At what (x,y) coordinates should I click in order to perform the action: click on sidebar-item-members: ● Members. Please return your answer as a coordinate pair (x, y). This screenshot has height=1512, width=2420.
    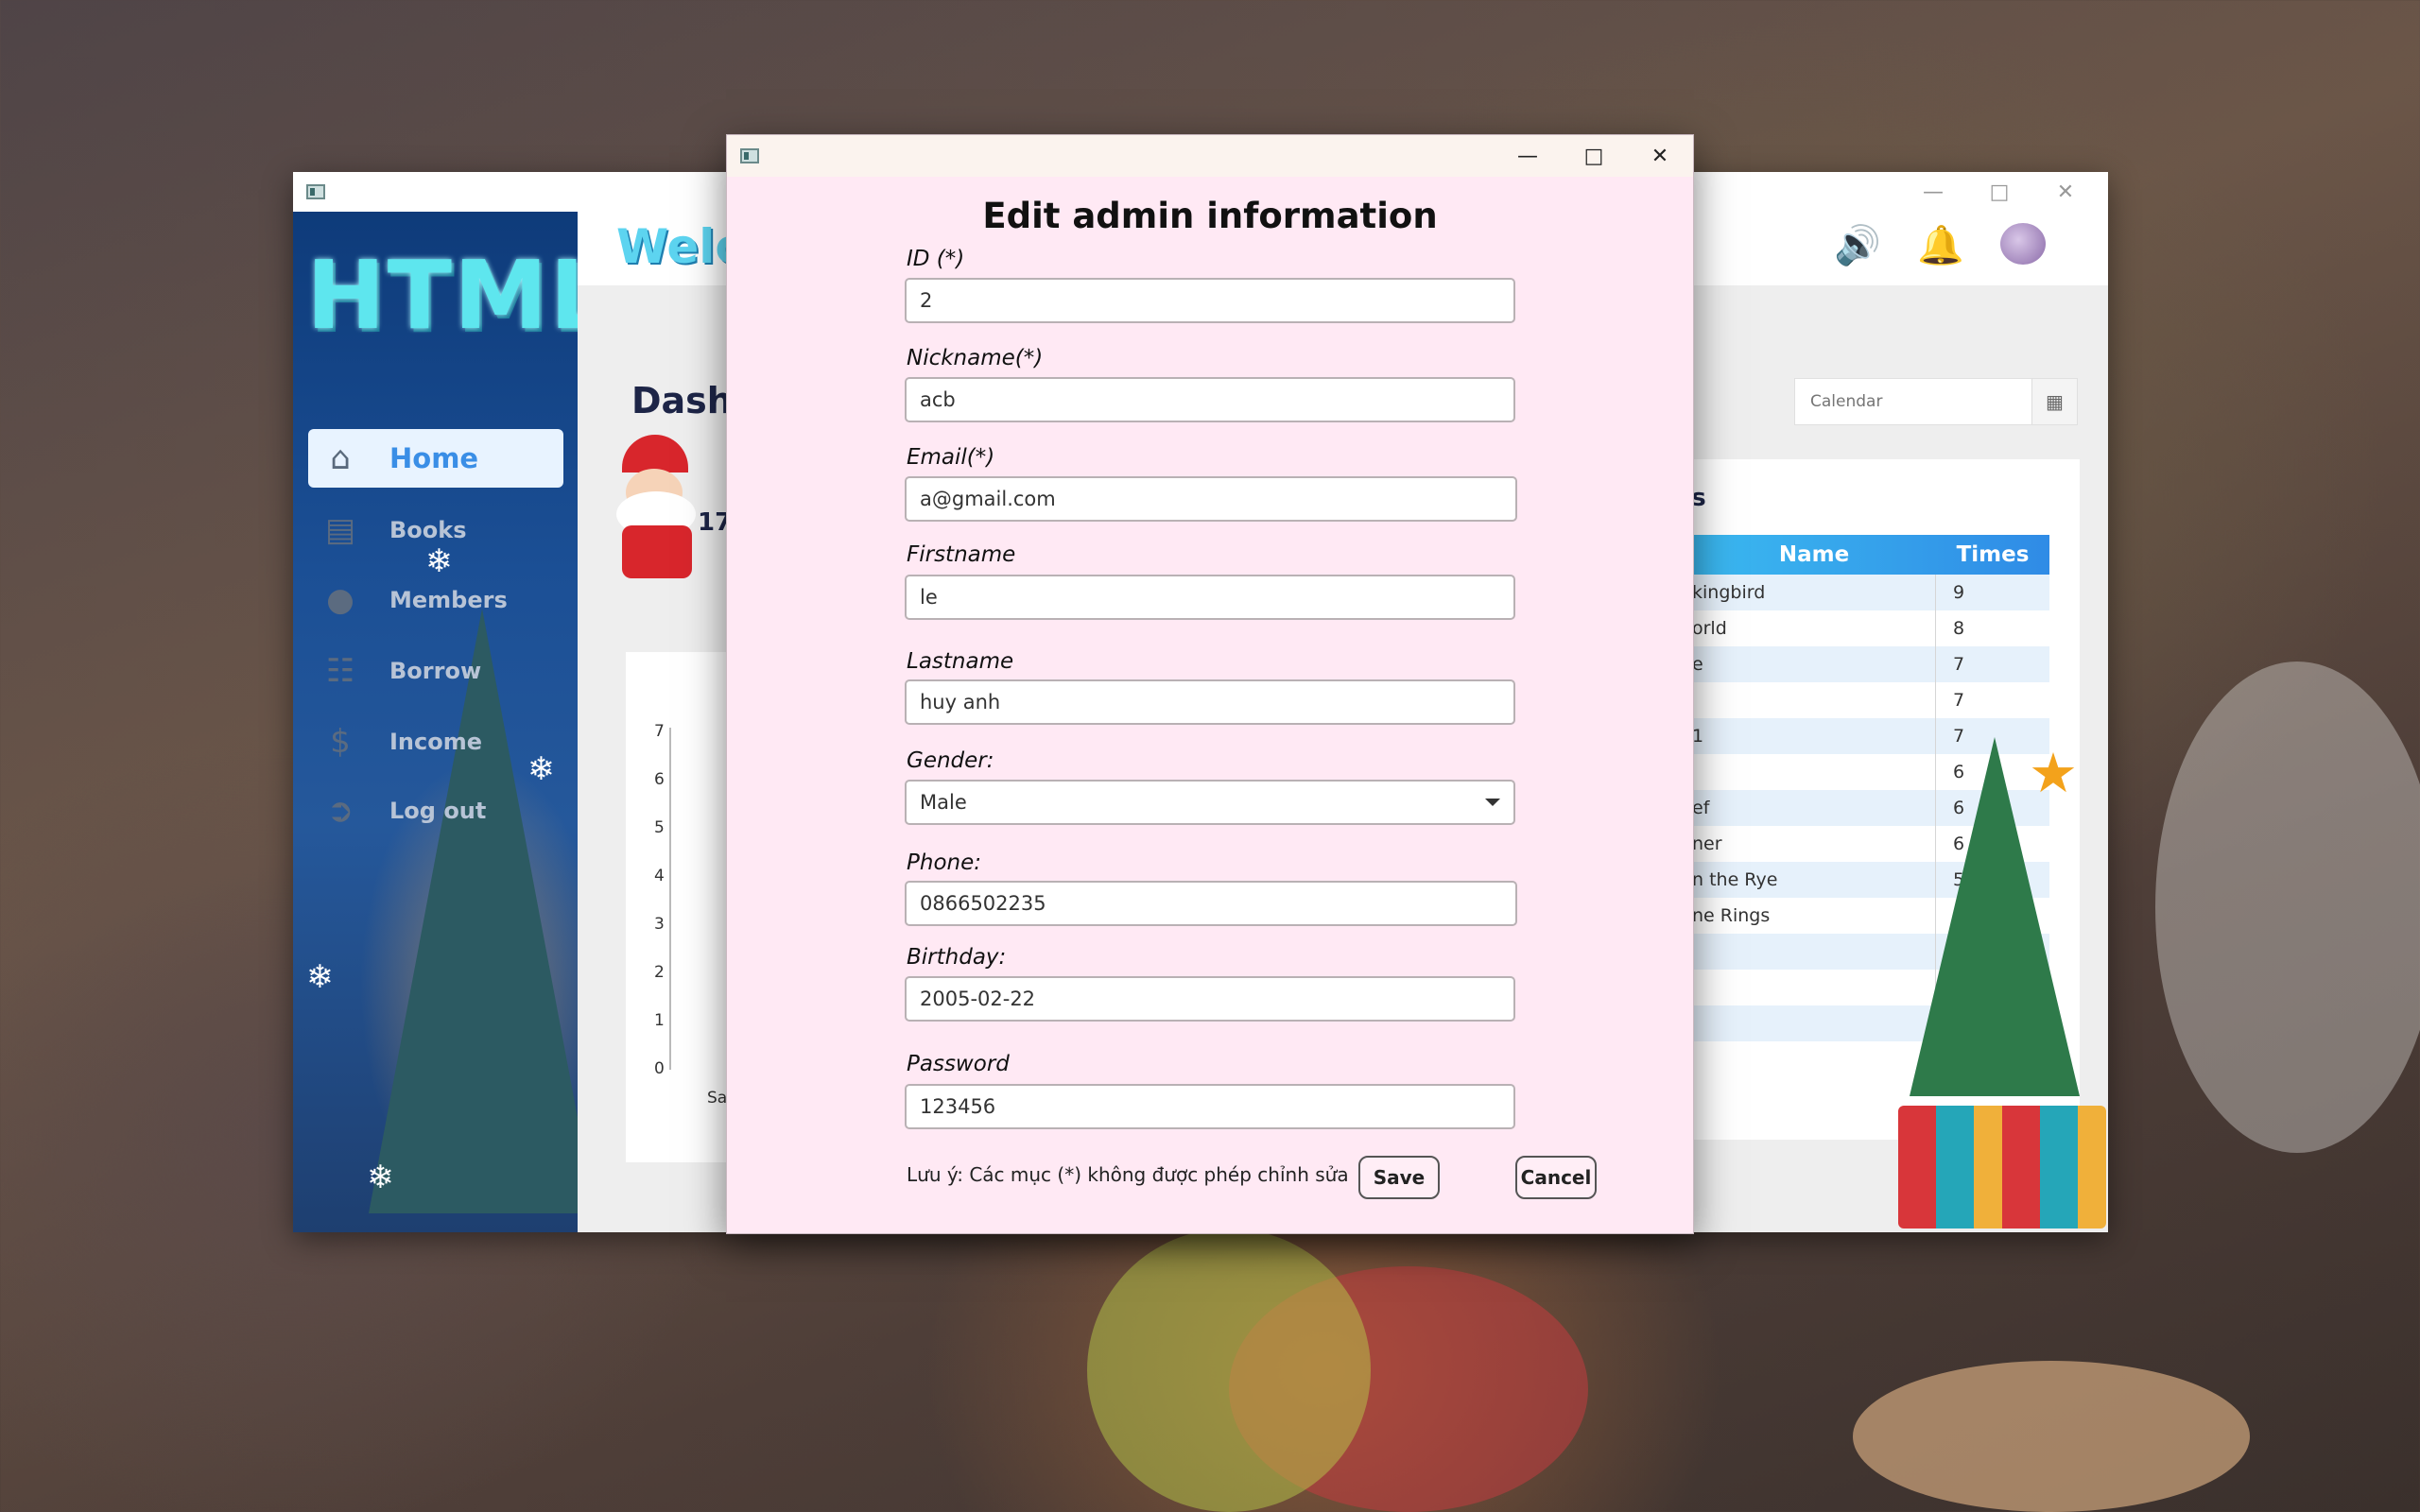
    Looking at the image, I should click on (435, 600).